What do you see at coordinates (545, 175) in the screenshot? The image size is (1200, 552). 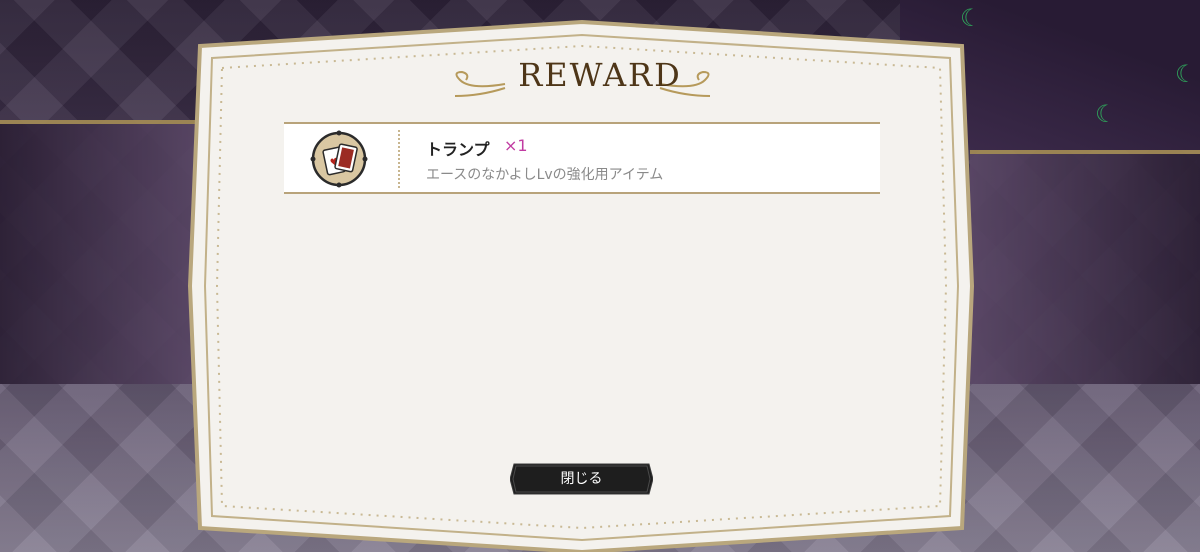 I see `item-description: エースのなかよしLvの強化用アイテム` at bounding box center [545, 175].